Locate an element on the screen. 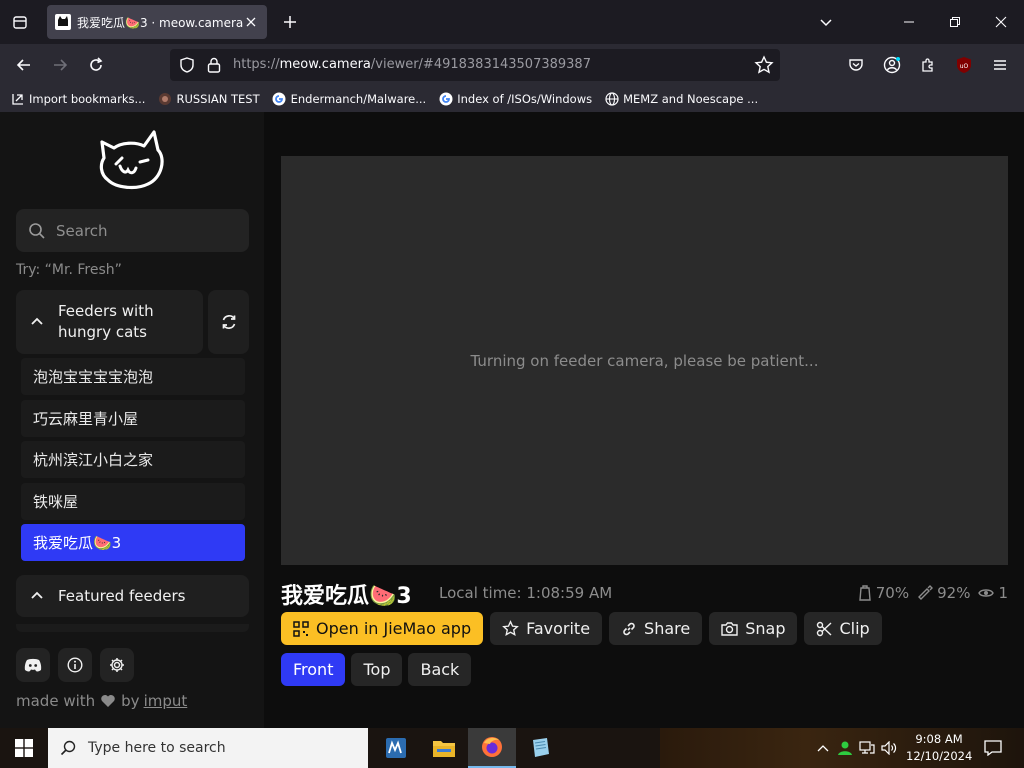 The width and height of the screenshot is (1024, 768). windows-taskbar: Type here to search 9:08 AM 12/10/2024 is located at coordinates (512, 748).